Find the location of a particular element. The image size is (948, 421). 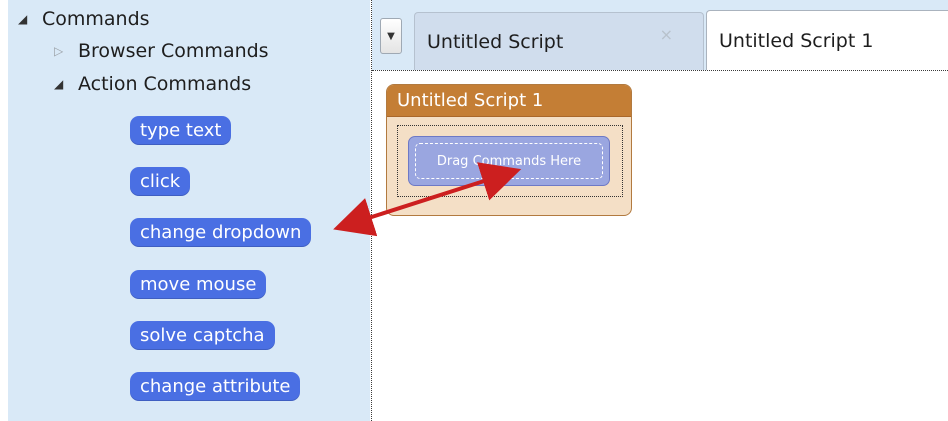

chevron-down-icon: ▼ is located at coordinates (391, 36).